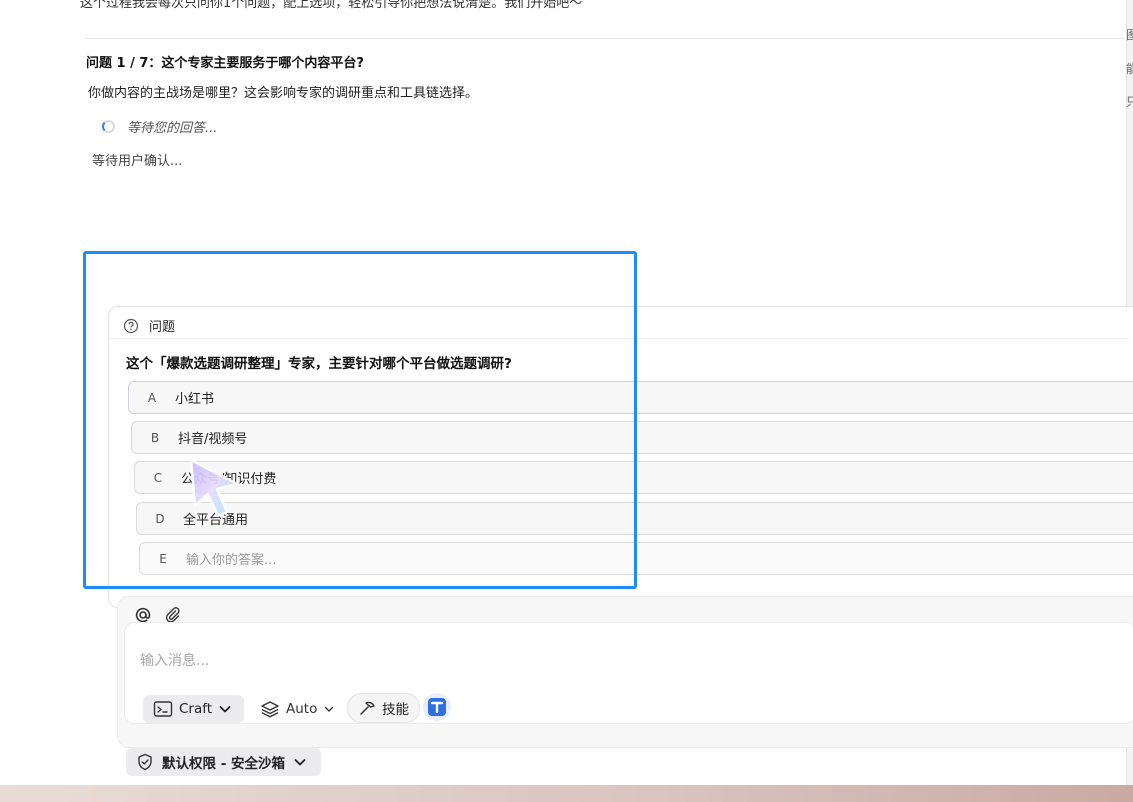 The image size is (1133, 802). What do you see at coordinates (195, 399) in the screenshot?
I see `option-label: 小红书` at bounding box center [195, 399].